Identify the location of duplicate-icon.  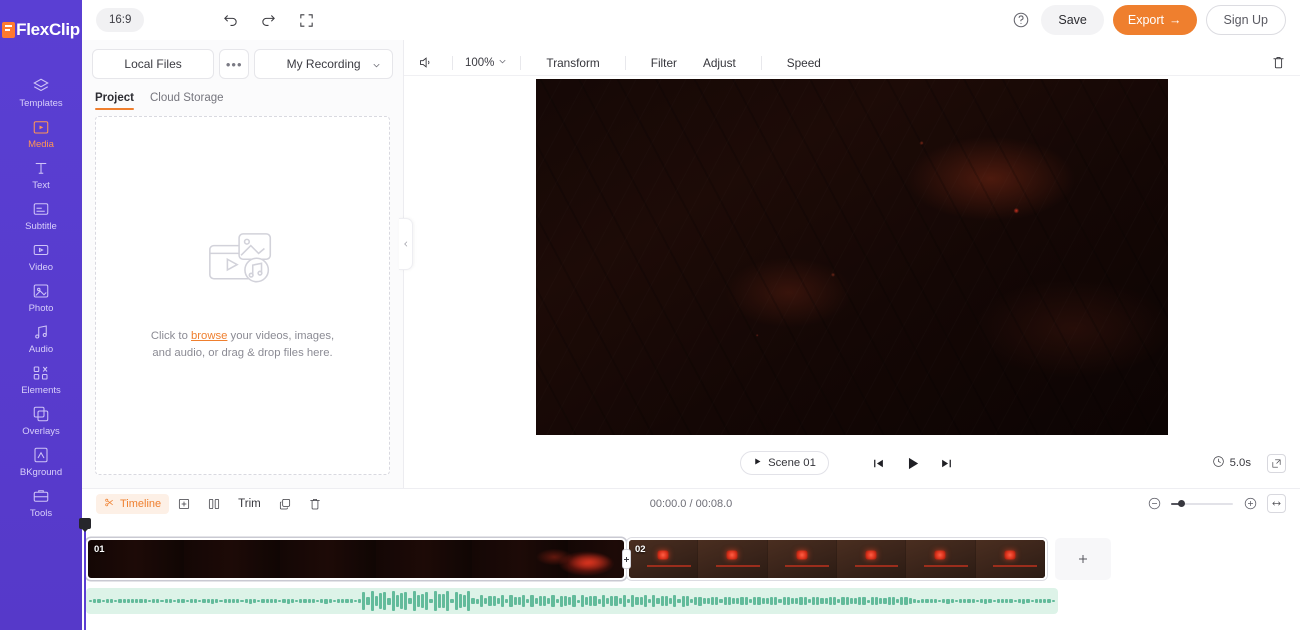
(285, 504).